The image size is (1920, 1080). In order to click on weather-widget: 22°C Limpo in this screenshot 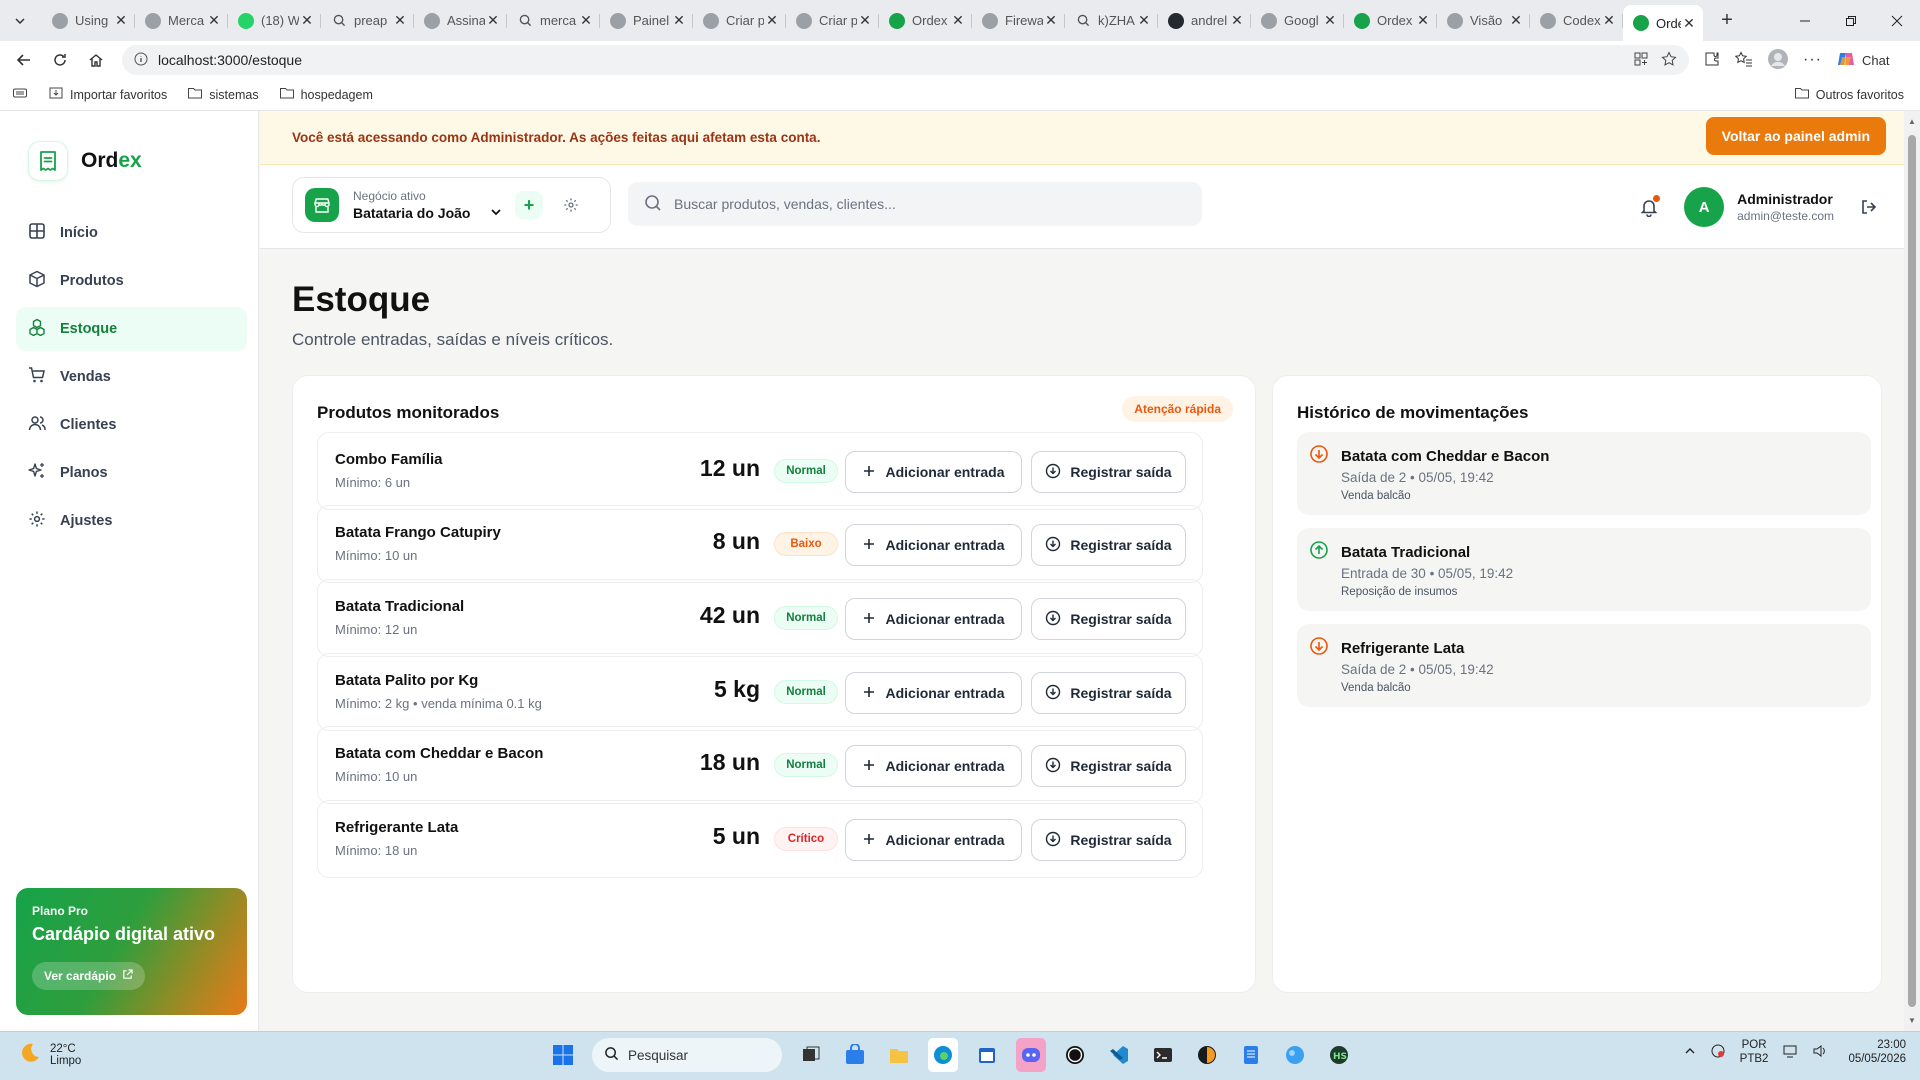, I will do `click(49, 1054)`.